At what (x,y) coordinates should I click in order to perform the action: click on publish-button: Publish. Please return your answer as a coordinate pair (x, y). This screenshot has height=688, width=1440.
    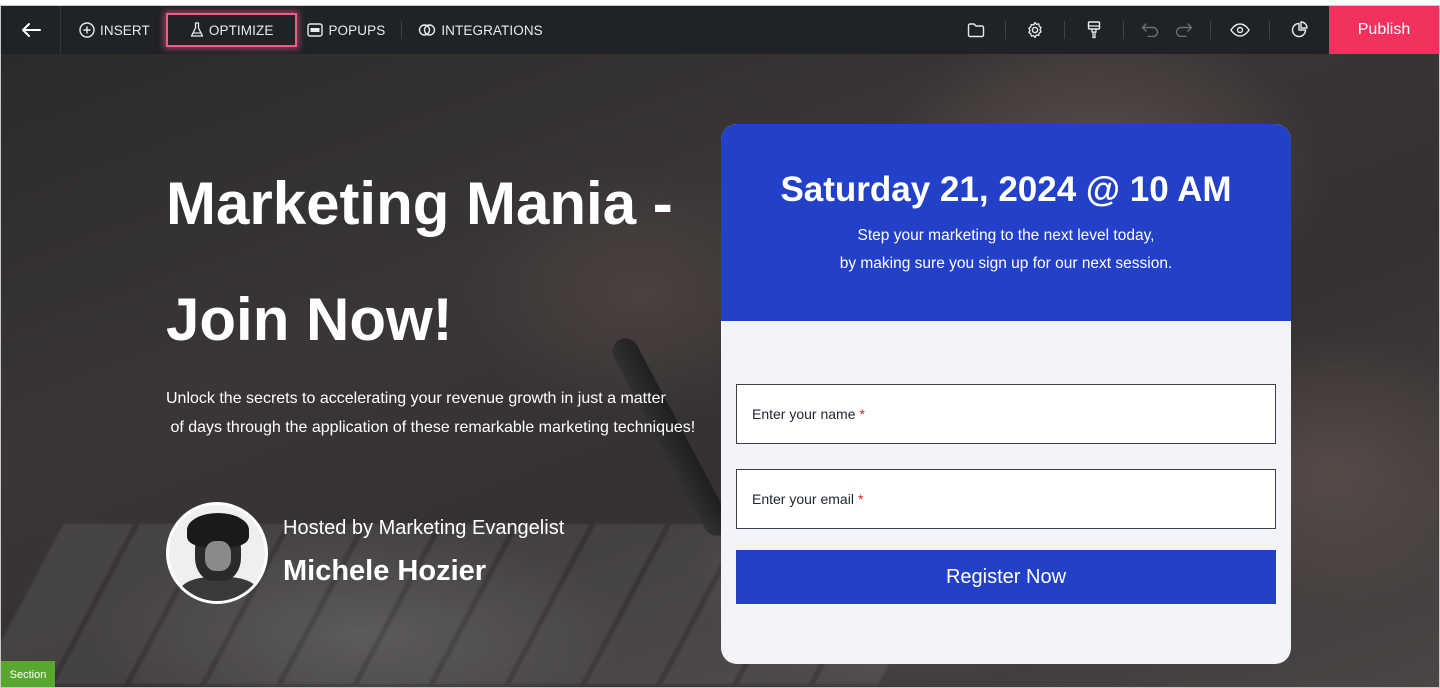
    Looking at the image, I should click on (1384, 30).